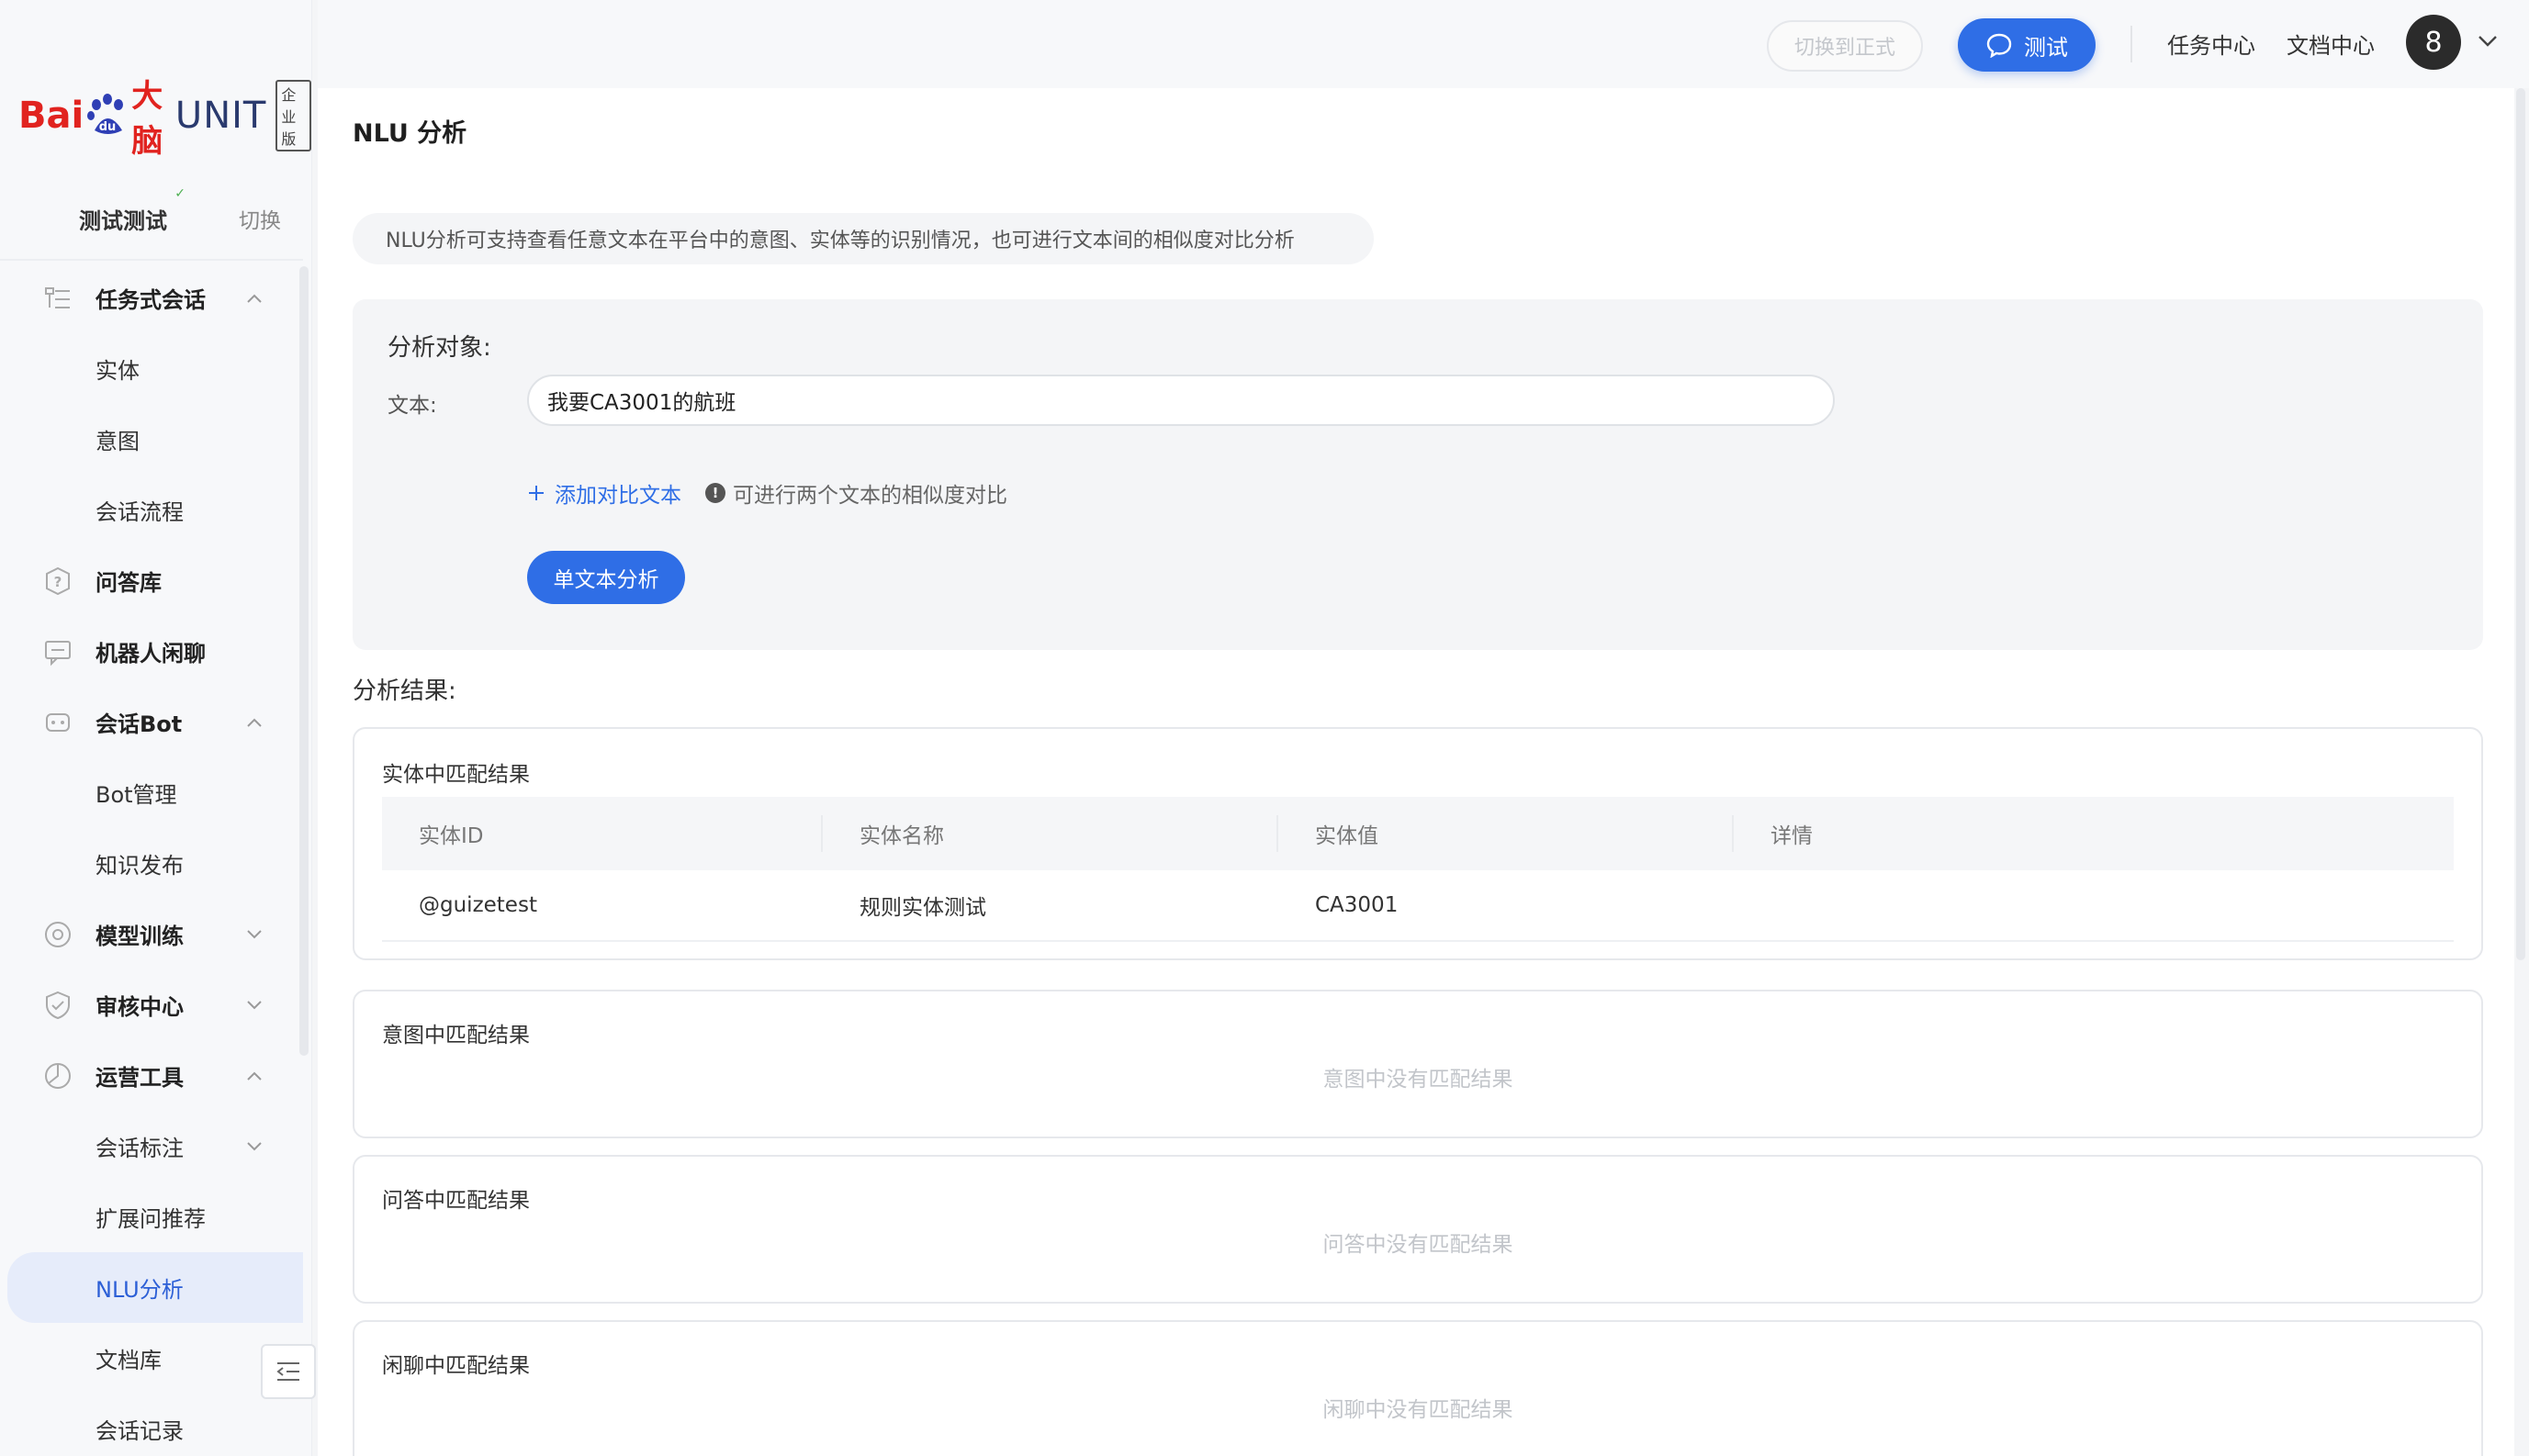  What do you see at coordinates (57, 1005) in the screenshot?
I see `shield-icon` at bounding box center [57, 1005].